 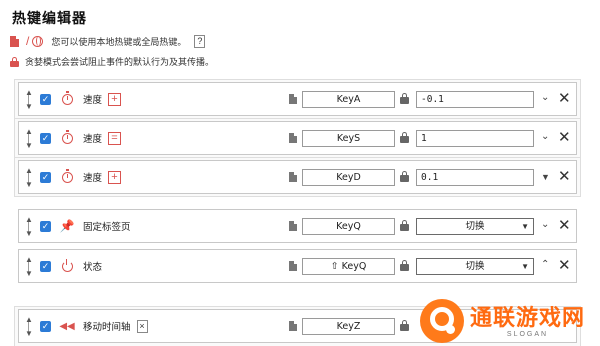 I want to click on key-input: KeyS, so click(x=348, y=138).